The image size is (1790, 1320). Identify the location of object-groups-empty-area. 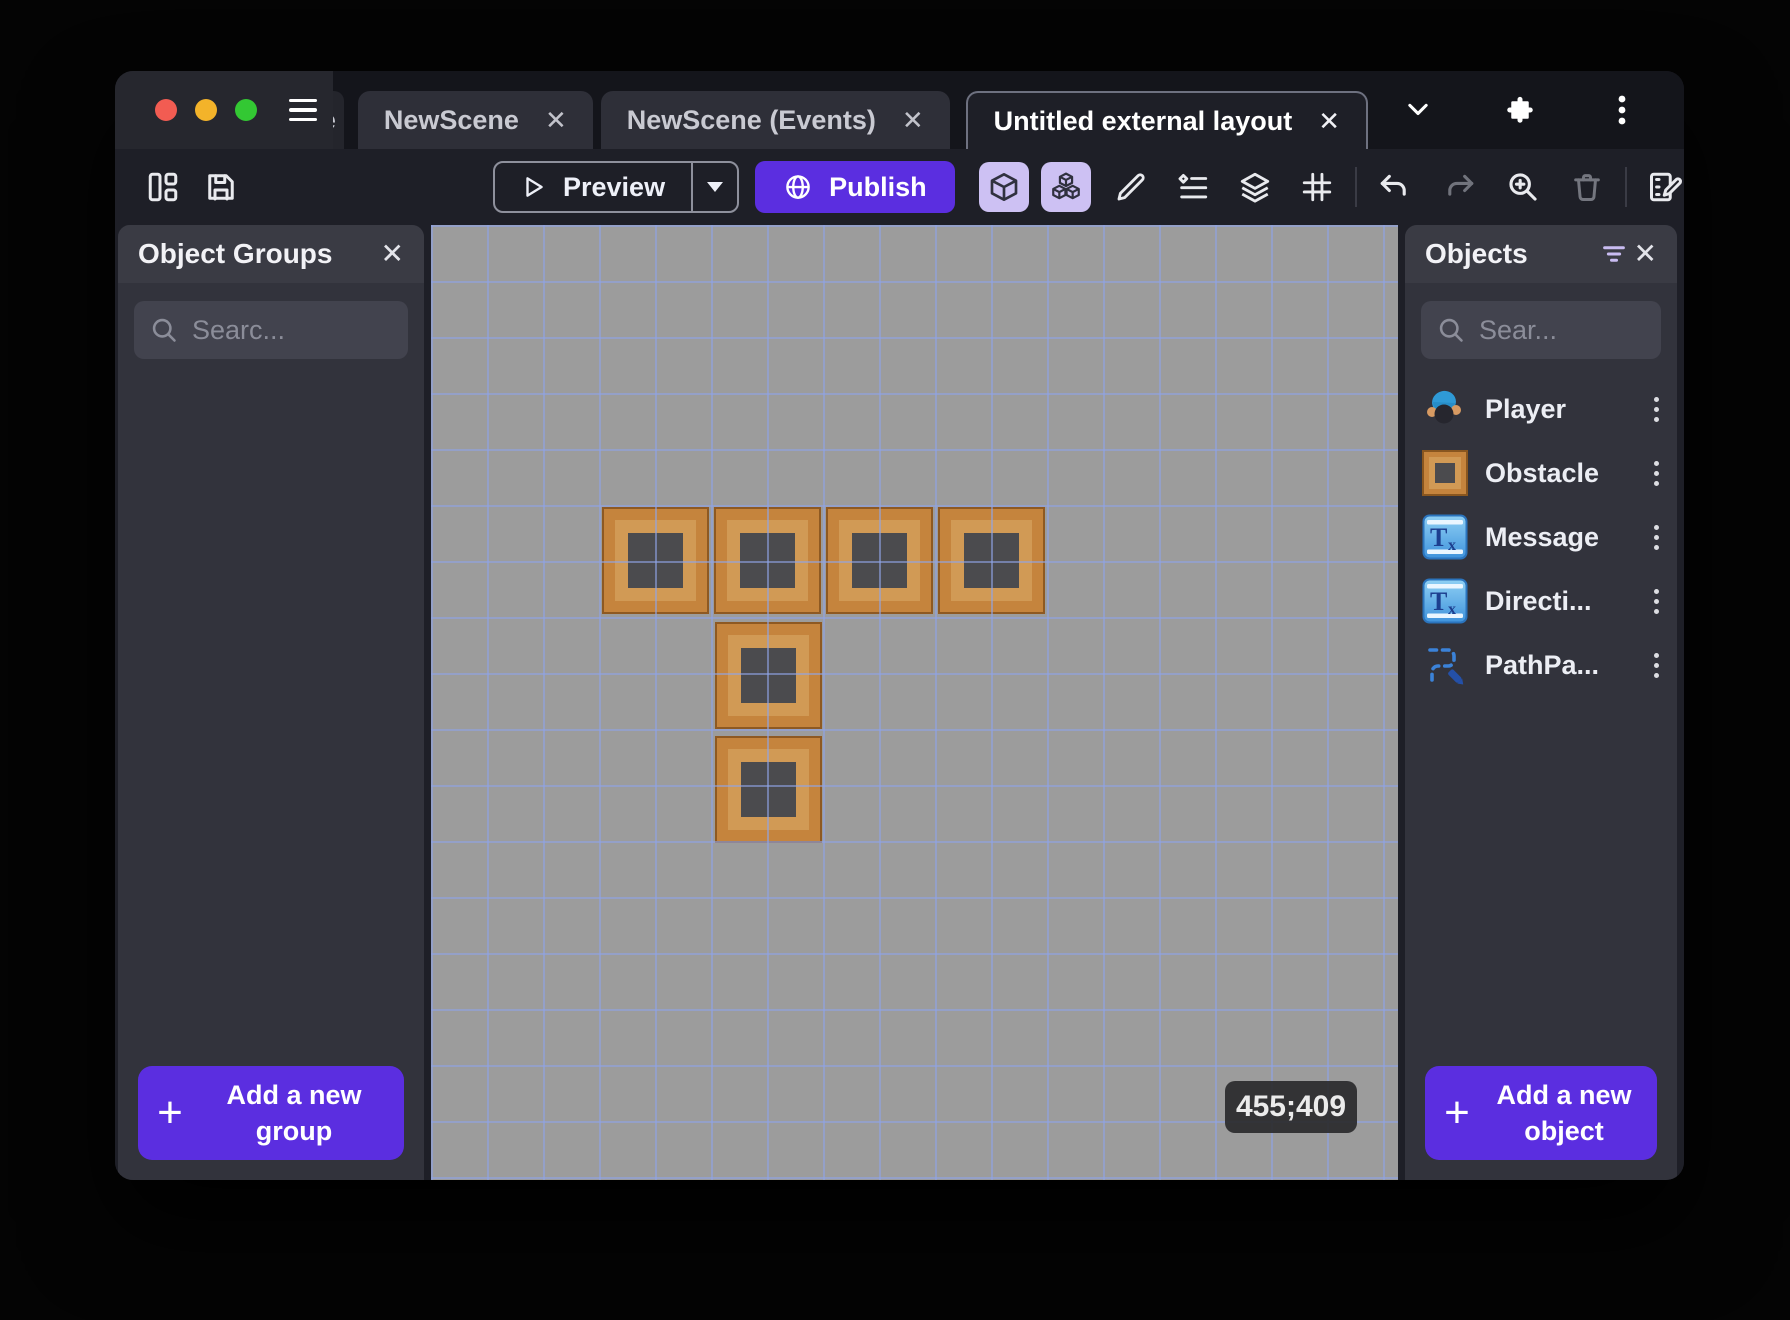
(271, 708).